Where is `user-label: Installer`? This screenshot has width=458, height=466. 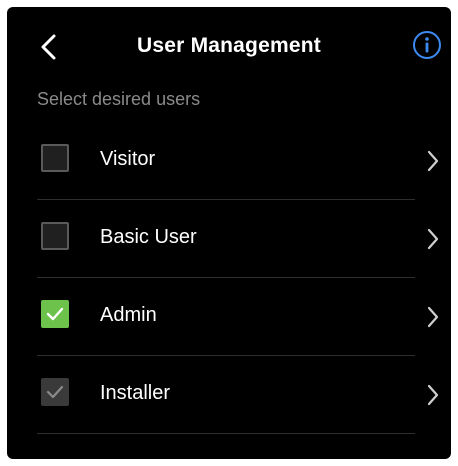
user-label: Installer is located at coordinates (135, 393).